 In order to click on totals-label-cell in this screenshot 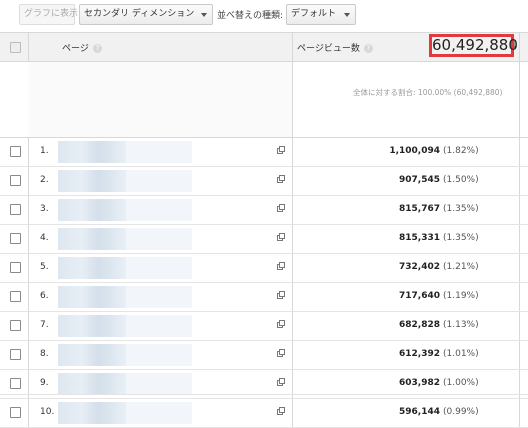, I will do `click(160, 99)`.